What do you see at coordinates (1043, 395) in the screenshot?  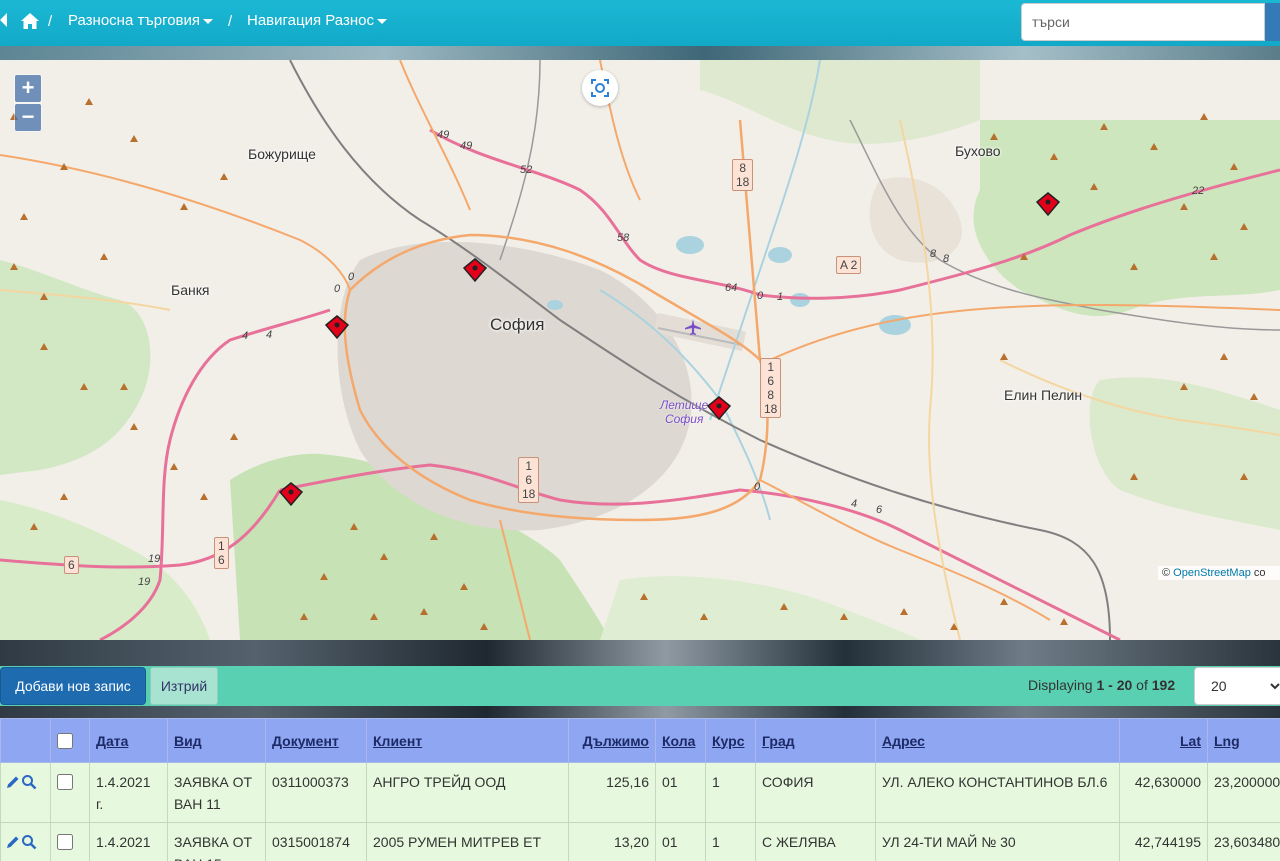 I see `town-label-elin-pelin: Елин Пелин` at bounding box center [1043, 395].